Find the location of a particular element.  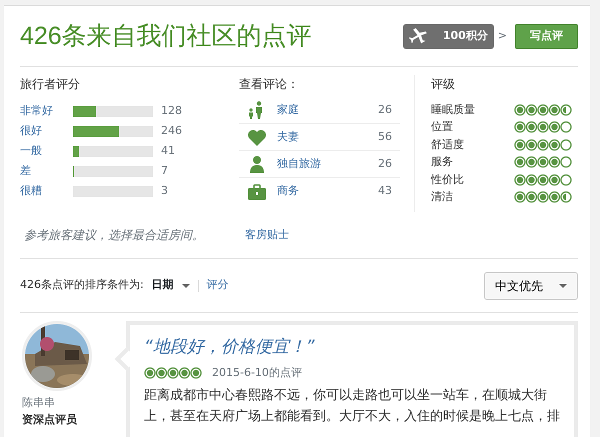

section-heading: 评级 is located at coordinates (443, 84).